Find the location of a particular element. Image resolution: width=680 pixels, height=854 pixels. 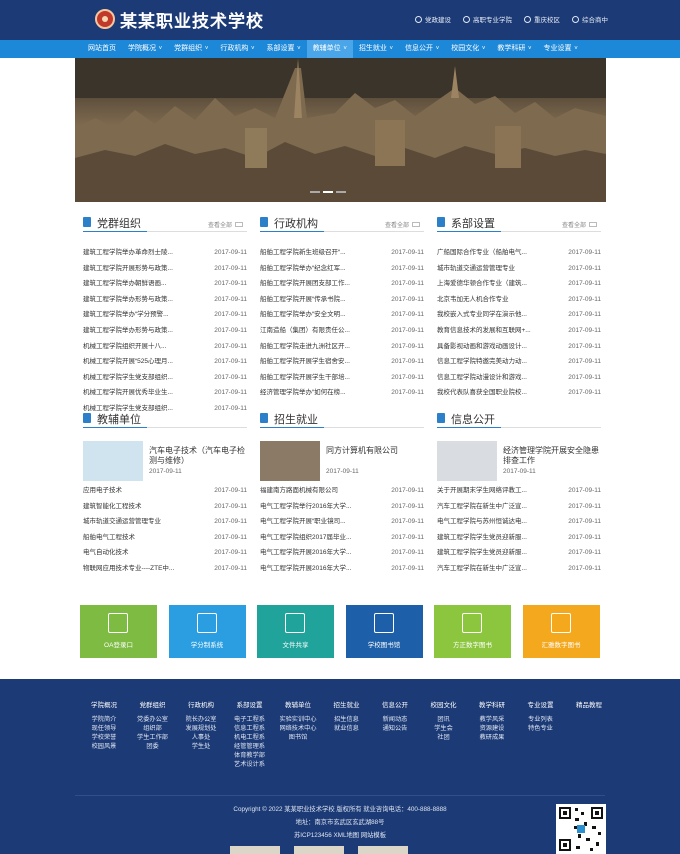

school-logo: 某某职业技术学校 is located at coordinates (179, 20).